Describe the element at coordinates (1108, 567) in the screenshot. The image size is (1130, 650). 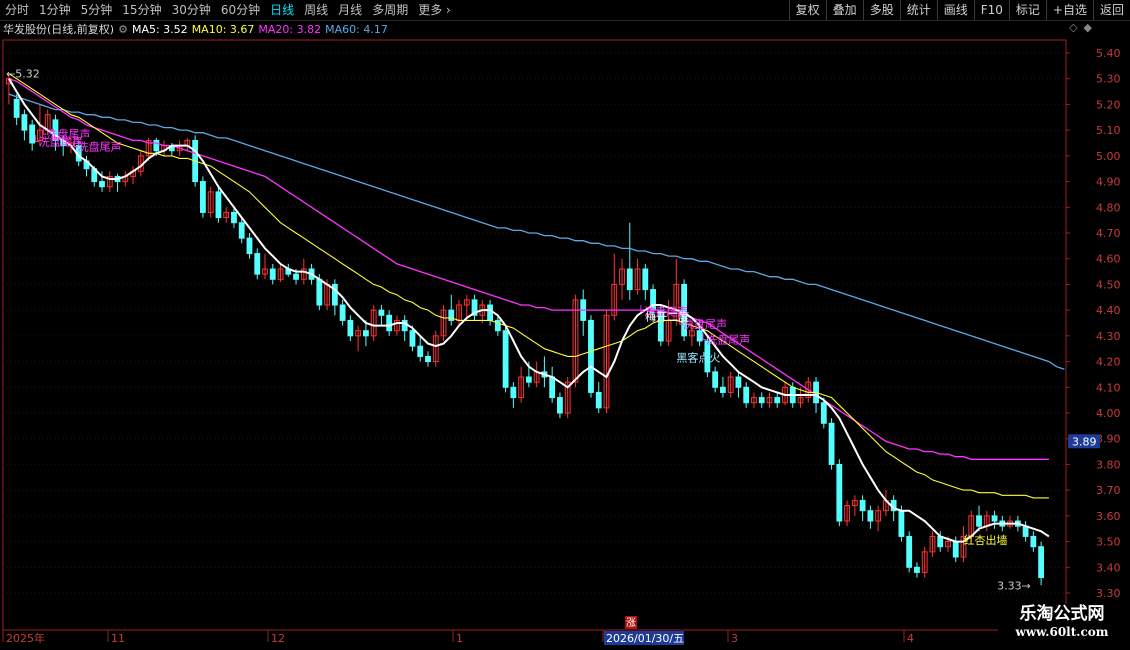
I see `y-tick-label: 3.40` at that location.